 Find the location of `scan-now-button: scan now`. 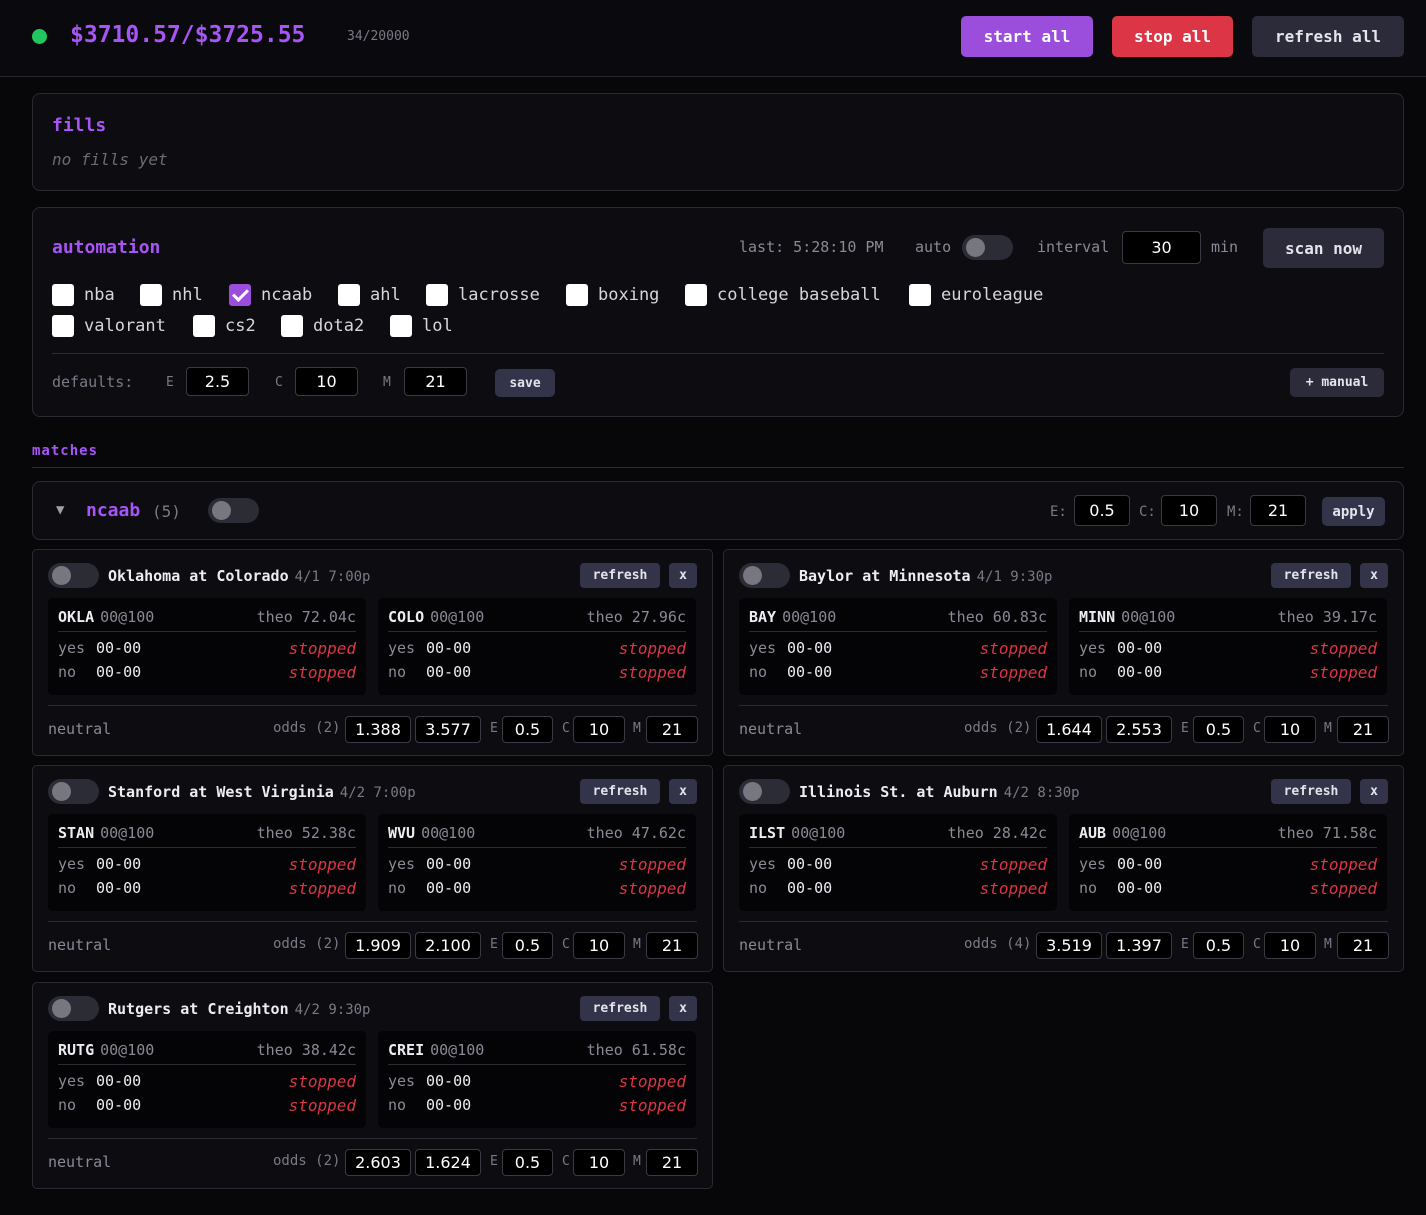

scan-now-button: scan now is located at coordinates (1323, 248).